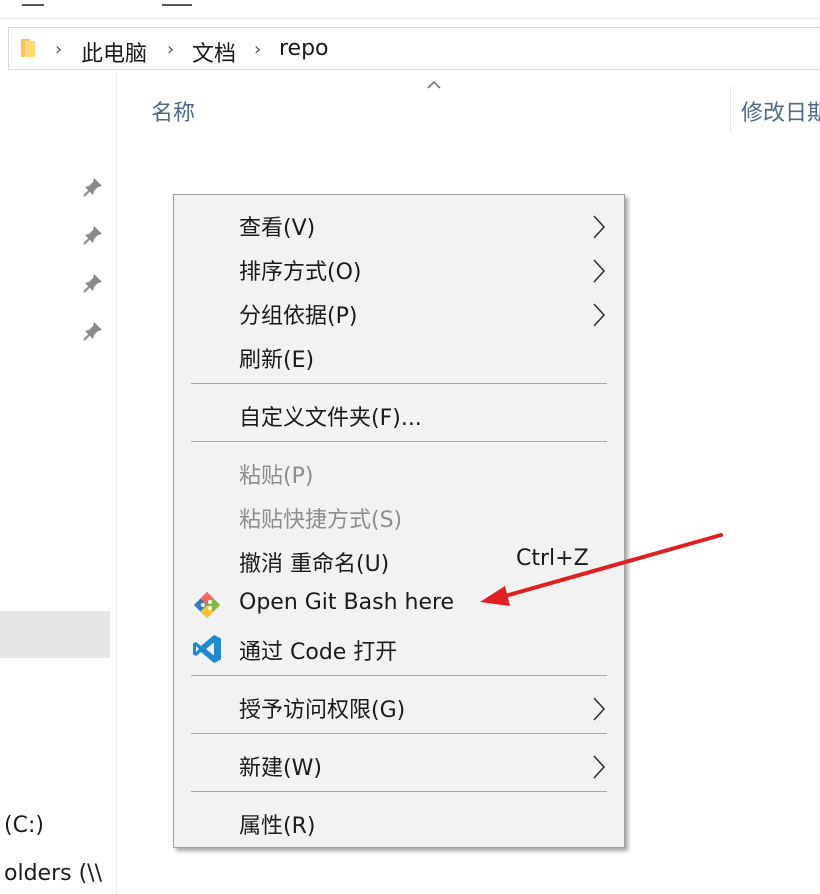  I want to click on menu-item-label: 查看(V), so click(277, 228).